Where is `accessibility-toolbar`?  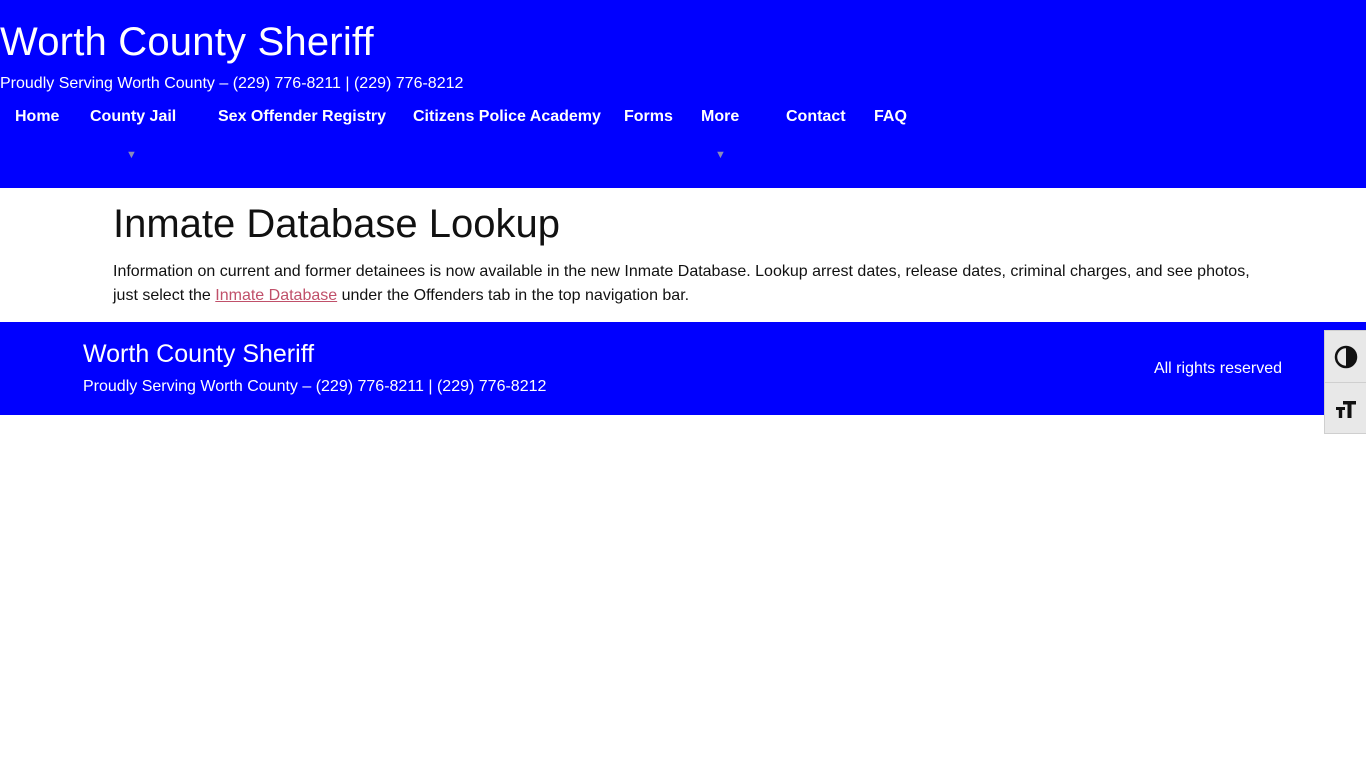 accessibility-toolbar is located at coordinates (1345, 382).